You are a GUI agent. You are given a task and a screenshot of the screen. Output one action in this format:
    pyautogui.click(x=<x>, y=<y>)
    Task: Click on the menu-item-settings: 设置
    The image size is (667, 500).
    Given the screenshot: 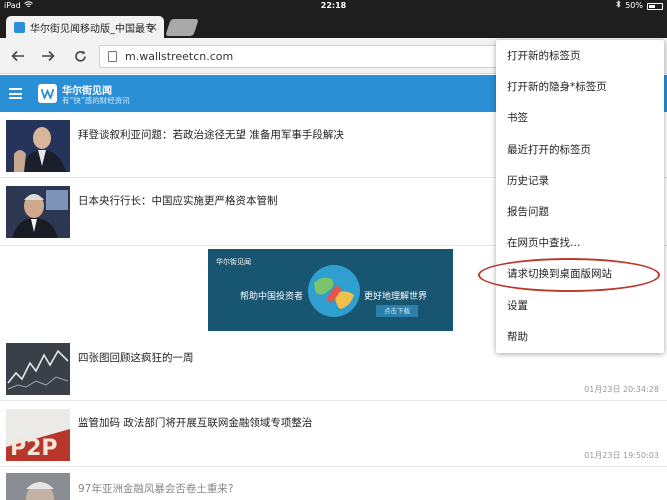 What is the action you would take?
    pyautogui.click(x=580, y=306)
    